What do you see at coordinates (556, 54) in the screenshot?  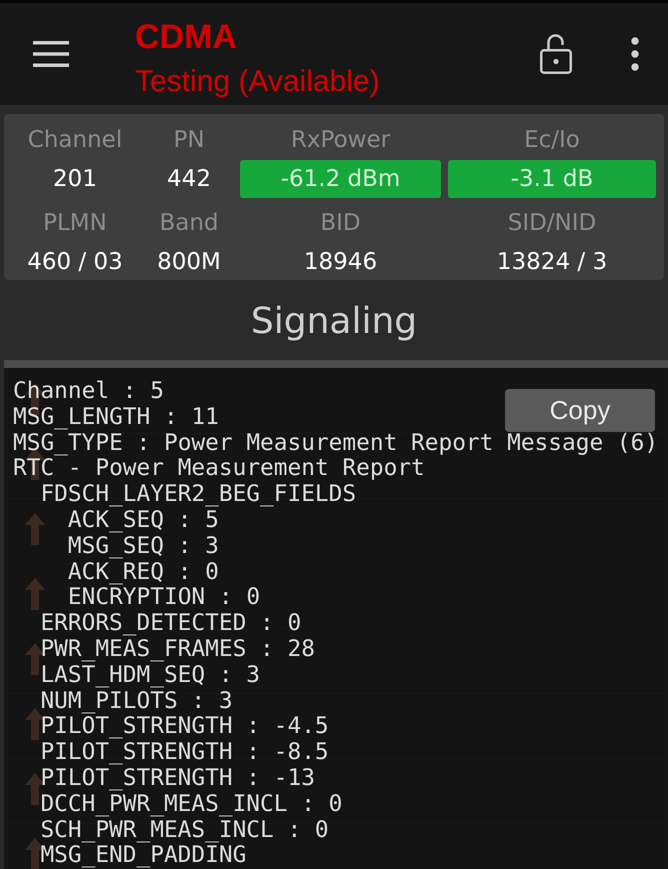 I see `unlocked-padlock-icon` at bounding box center [556, 54].